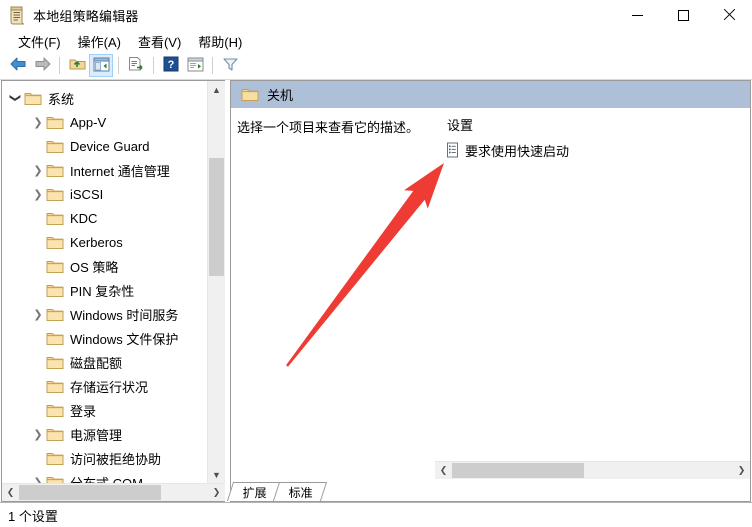 This screenshot has height=527, width=752. I want to click on toolbar-show-hide-console-tree, so click(101, 65).